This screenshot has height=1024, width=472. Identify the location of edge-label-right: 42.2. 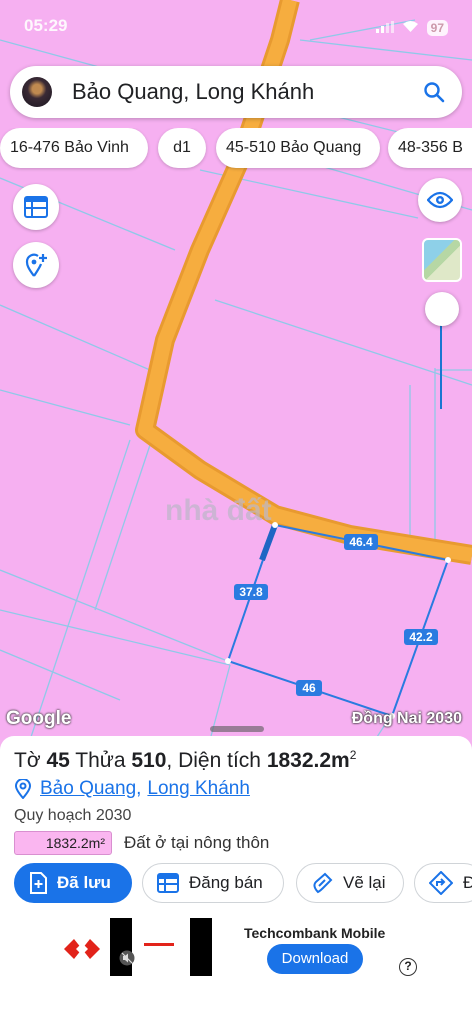
(421, 637).